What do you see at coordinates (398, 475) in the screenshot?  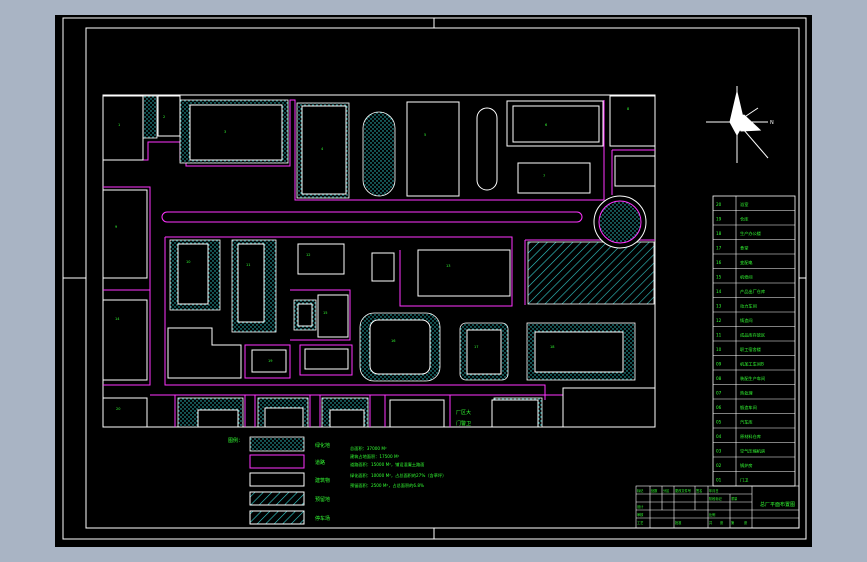 I see `note-line: 绿化面积：10000 M²，占总面积的27%（含草坪）` at bounding box center [398, 475].